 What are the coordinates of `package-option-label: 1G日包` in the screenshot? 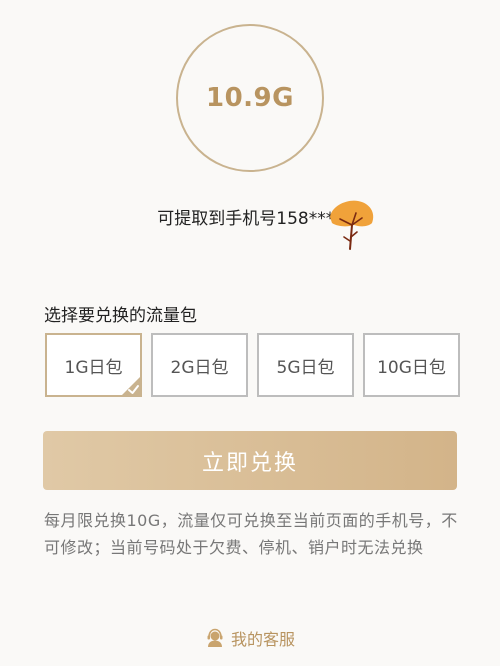 It's located at (93, 367).